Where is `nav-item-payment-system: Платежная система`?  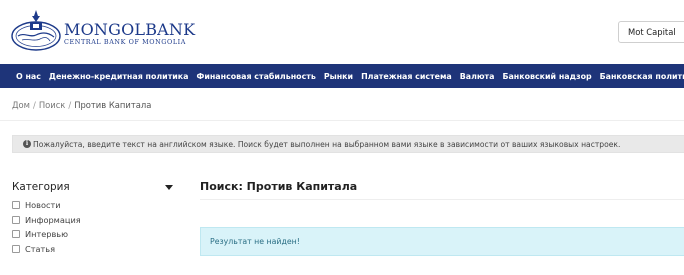
nav-item-payment-system: Платежная система is located at coordinates (406, 76).